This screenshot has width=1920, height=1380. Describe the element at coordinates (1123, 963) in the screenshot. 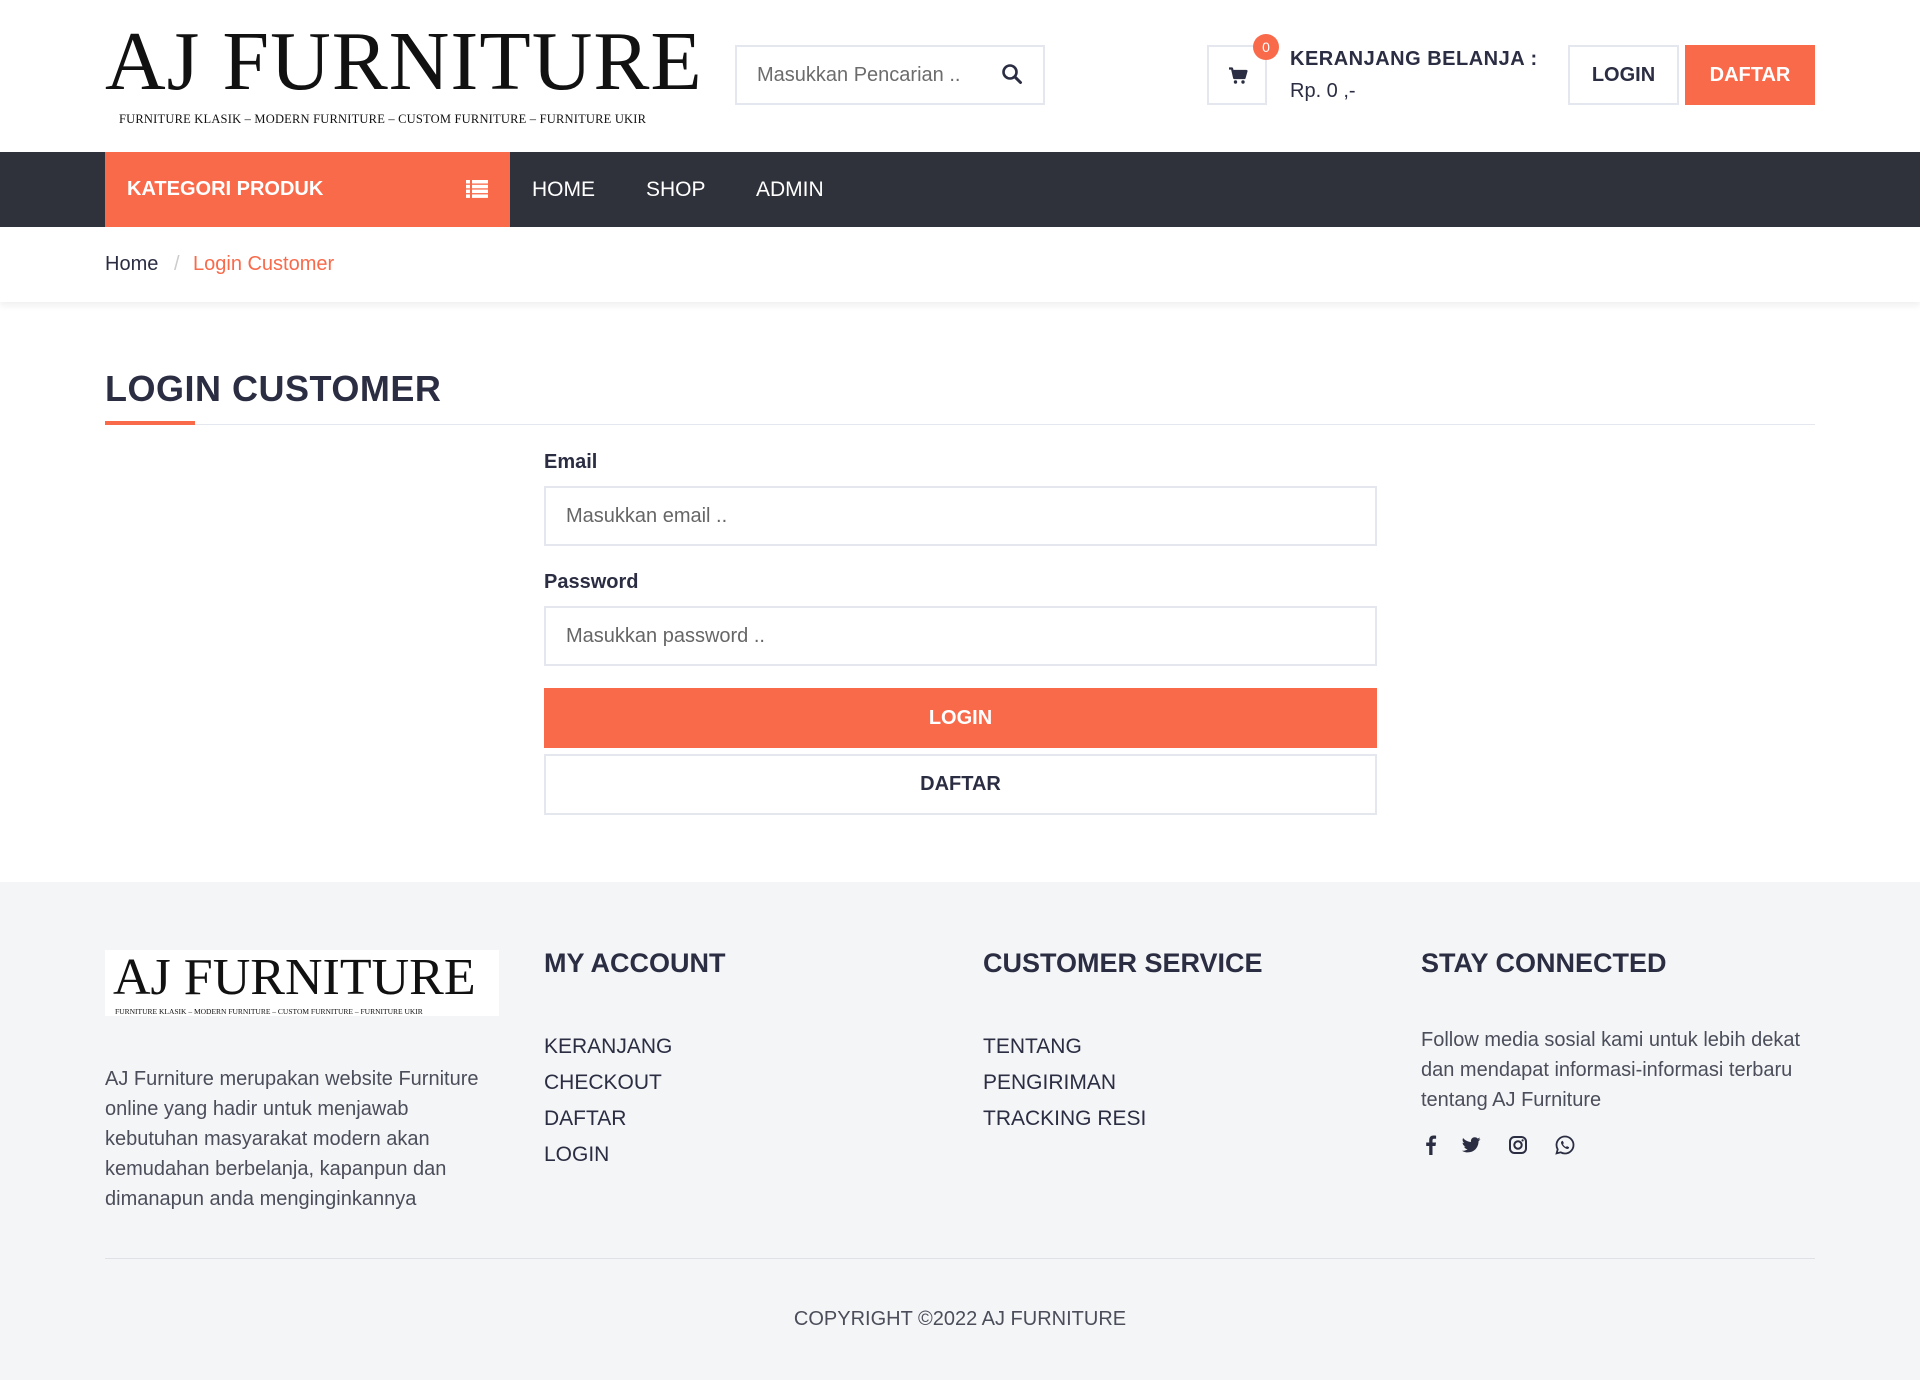

I see `footer-heading-customer-service: CUSTOMER SERVICE` at that location.